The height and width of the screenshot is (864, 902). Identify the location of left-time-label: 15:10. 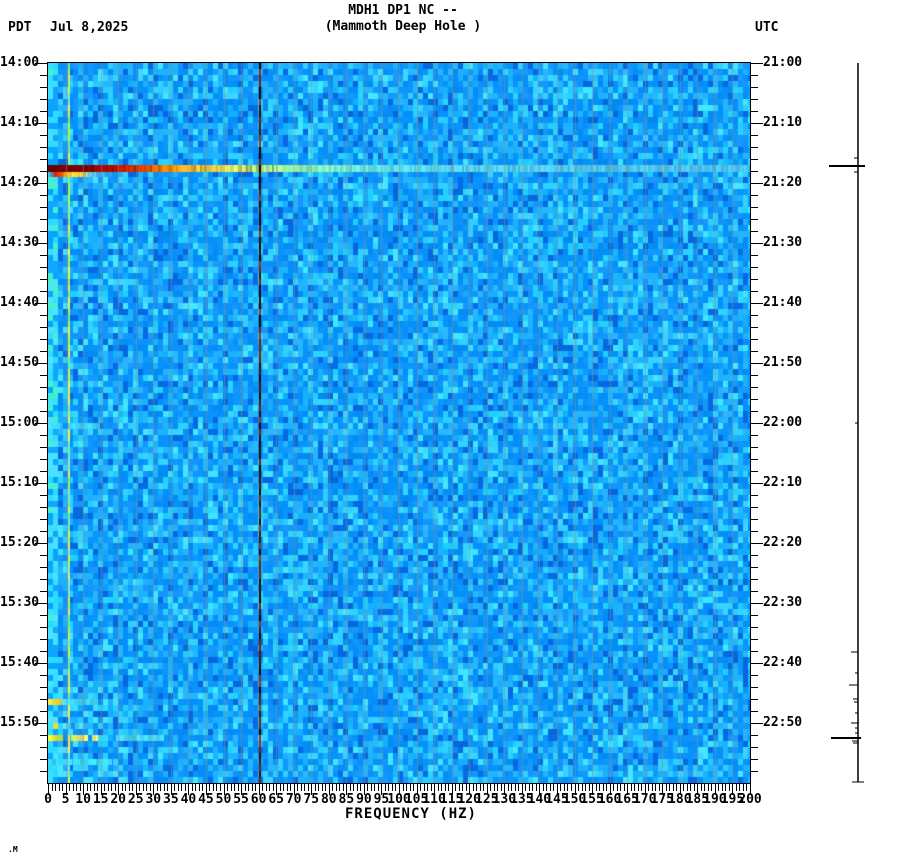
(20, 482).